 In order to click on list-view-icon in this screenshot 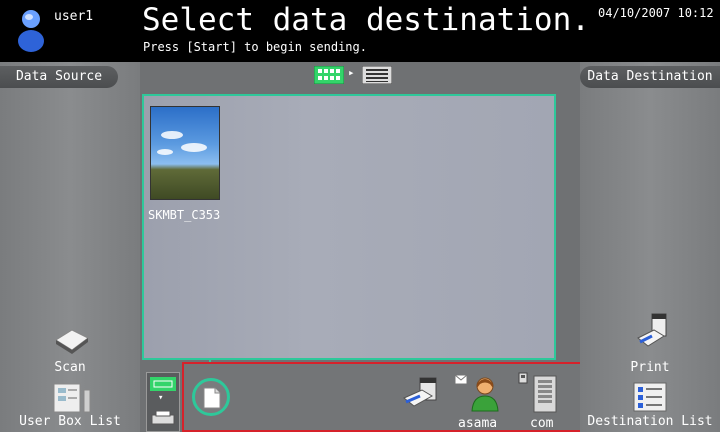, I will do `click(377, 75)`.